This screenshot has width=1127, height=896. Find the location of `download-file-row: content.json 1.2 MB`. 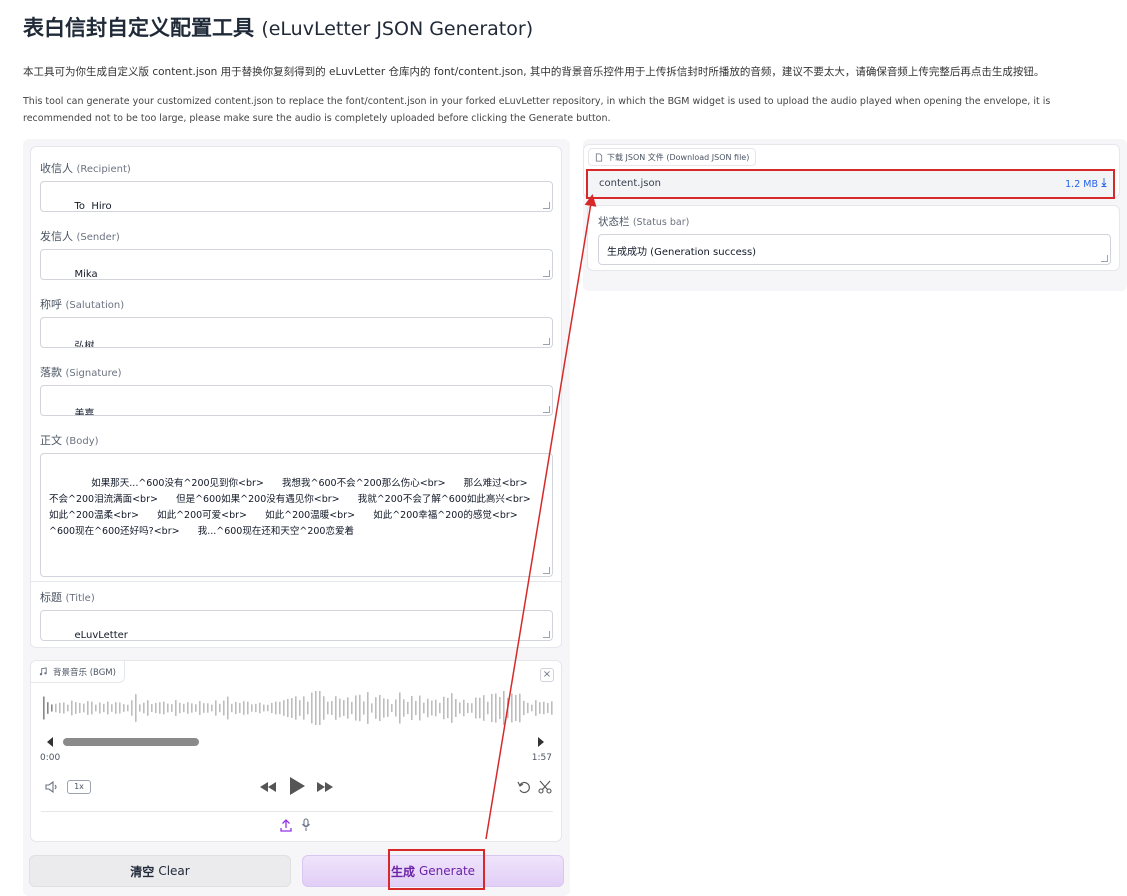

download-file-row: content.json 1.2 MB is located at coordinates (850, 184).